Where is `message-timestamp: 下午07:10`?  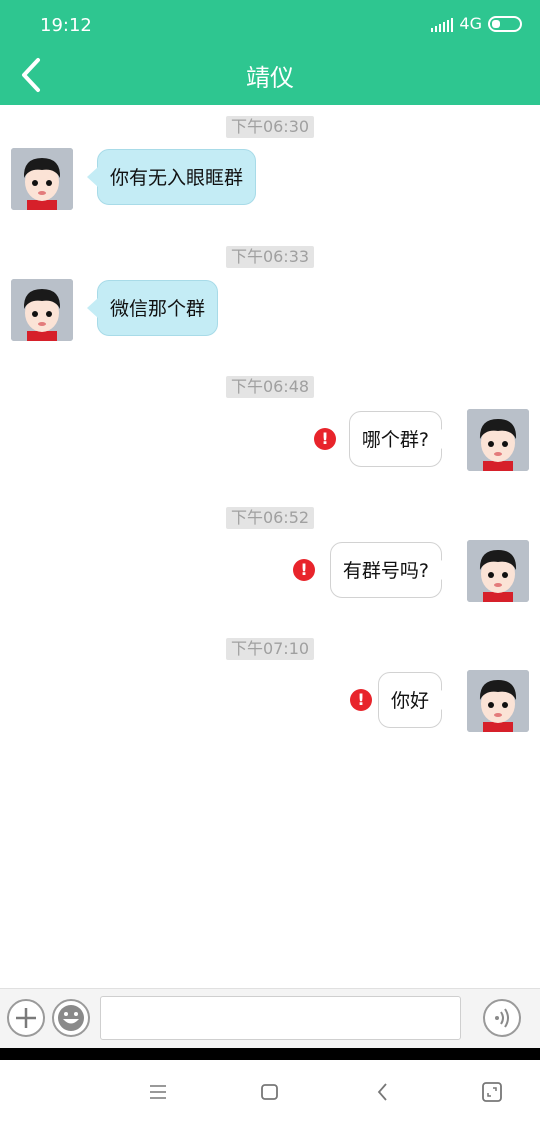
message-timestamp: 下午07:10 is located at coordinates (270, 649).